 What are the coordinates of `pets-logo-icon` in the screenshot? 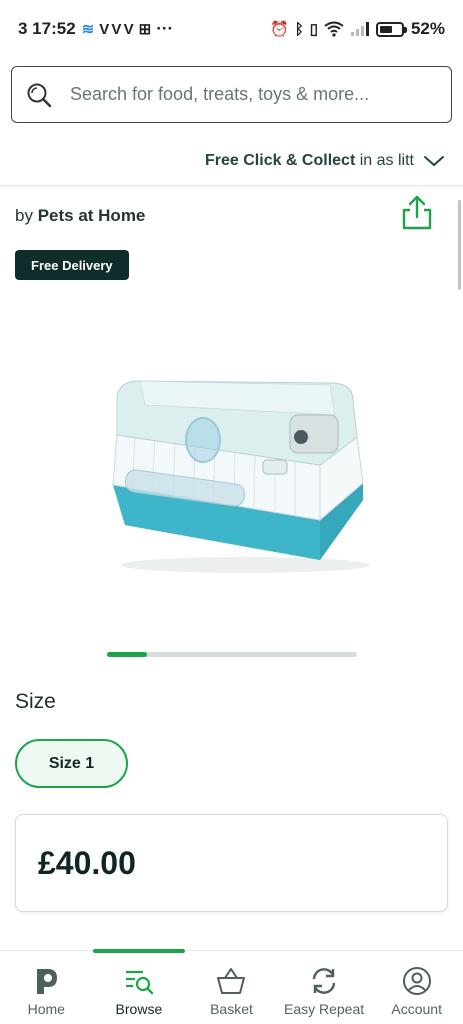 It's located at (47, 981).